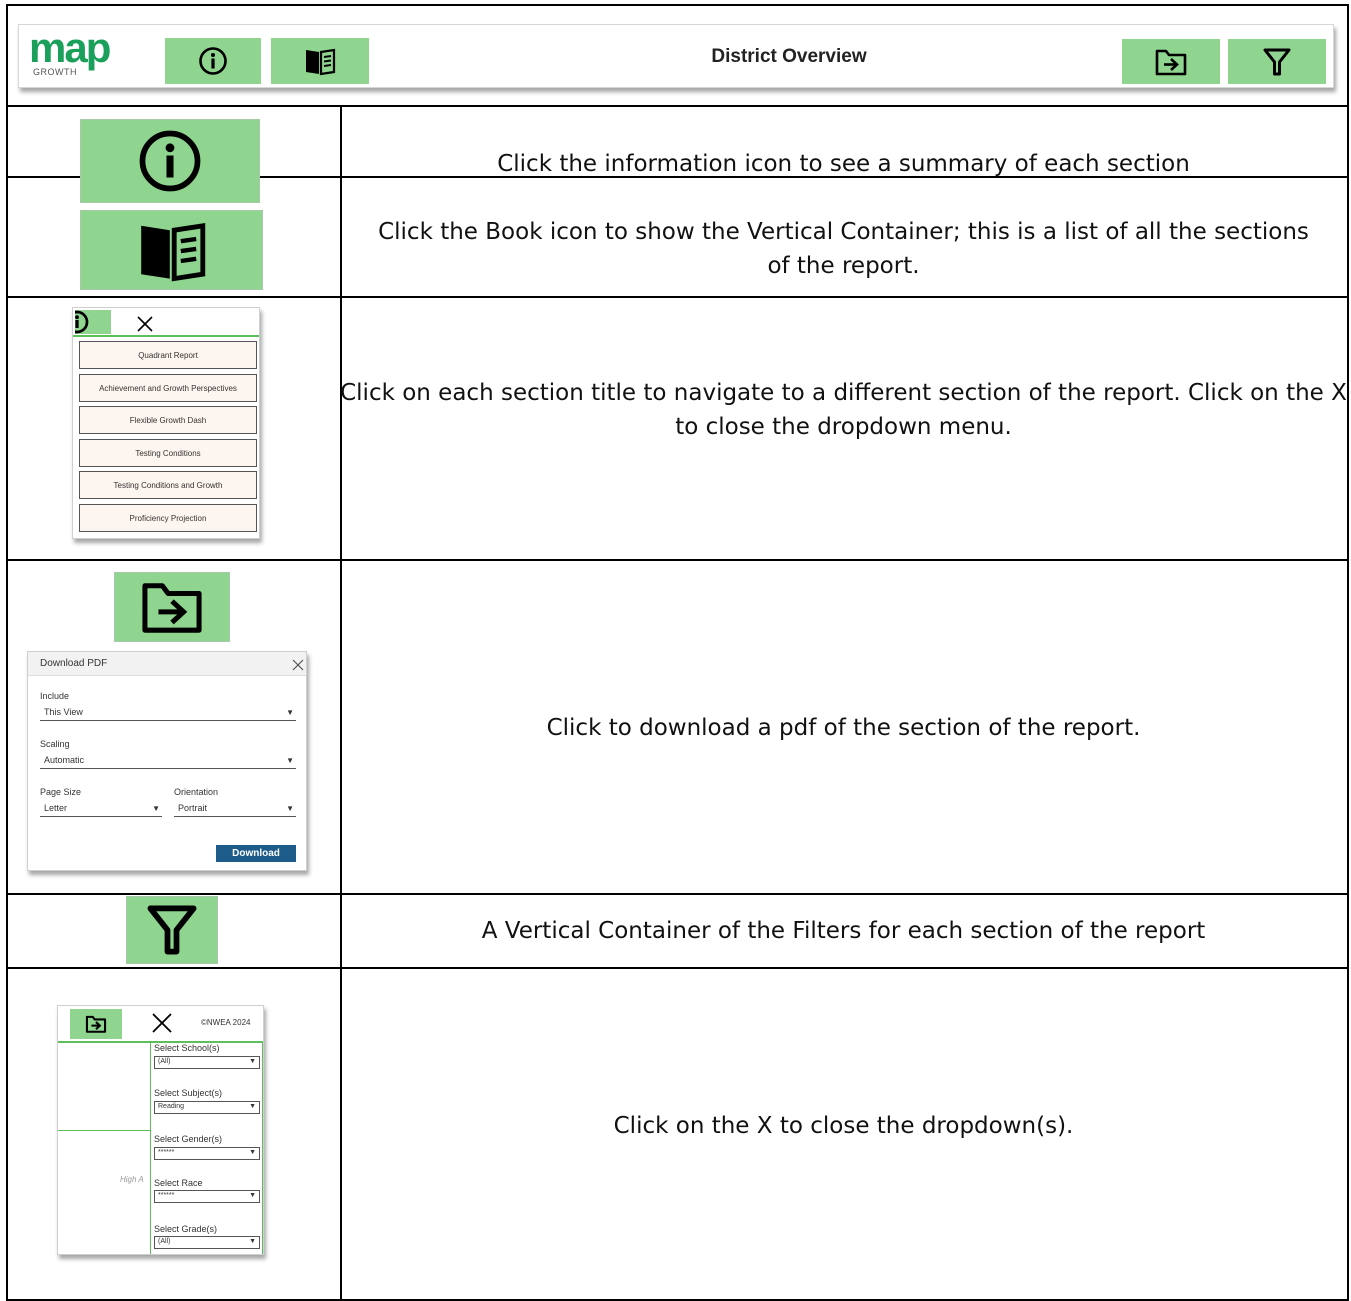  I want to click on dialog-title: Download PDF, so click(74, 663).